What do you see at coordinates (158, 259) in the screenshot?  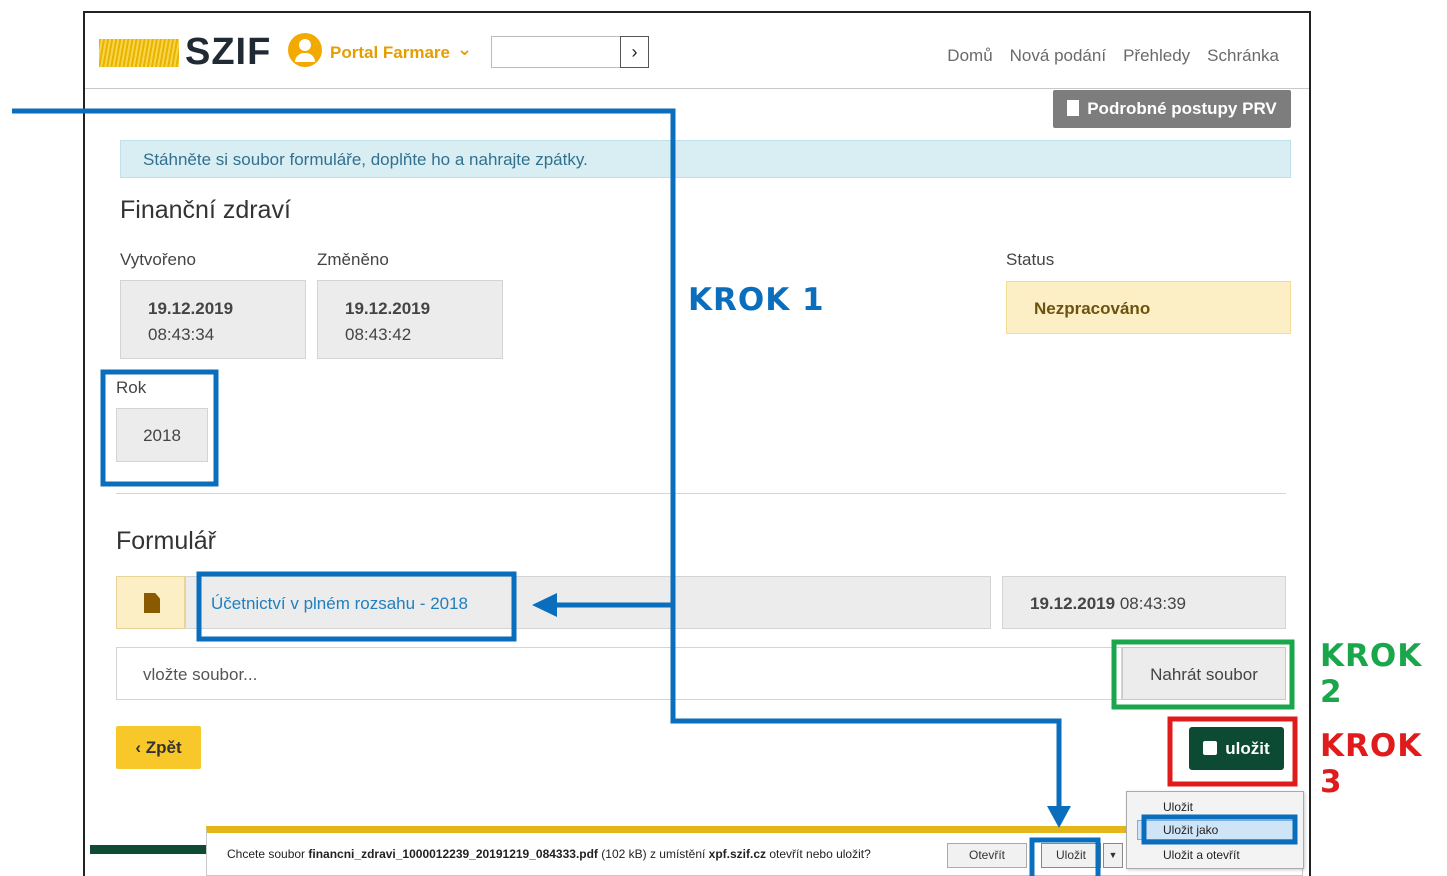 I see `created-label: Vytvořeno` at bounding box center [158, 259].